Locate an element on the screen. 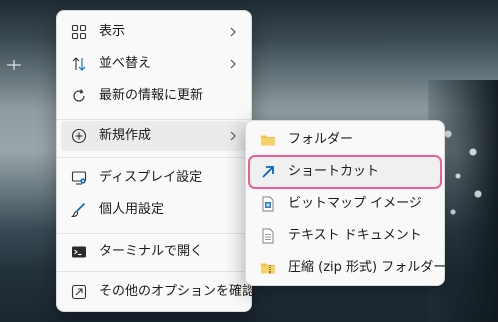  menu-item-label: 最新の情報に更新 is located at coordinates (151, 95).